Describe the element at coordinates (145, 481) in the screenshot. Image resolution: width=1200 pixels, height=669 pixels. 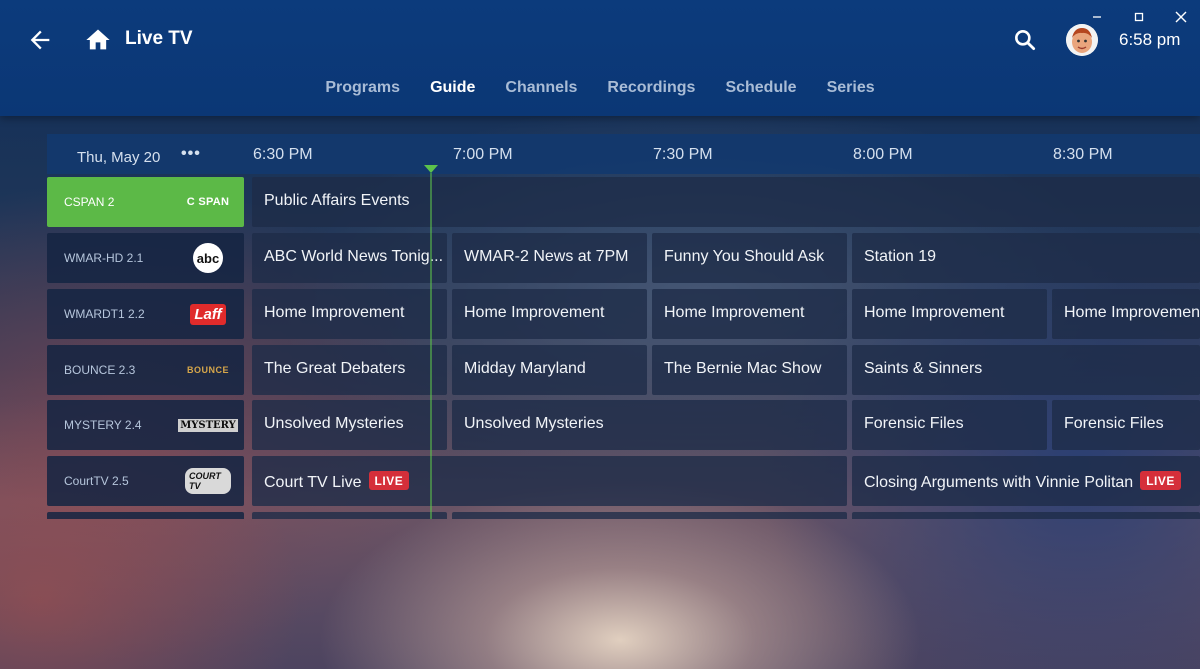
I see `channel-cell: CourtTV 2.5 COURT TV` at that location.